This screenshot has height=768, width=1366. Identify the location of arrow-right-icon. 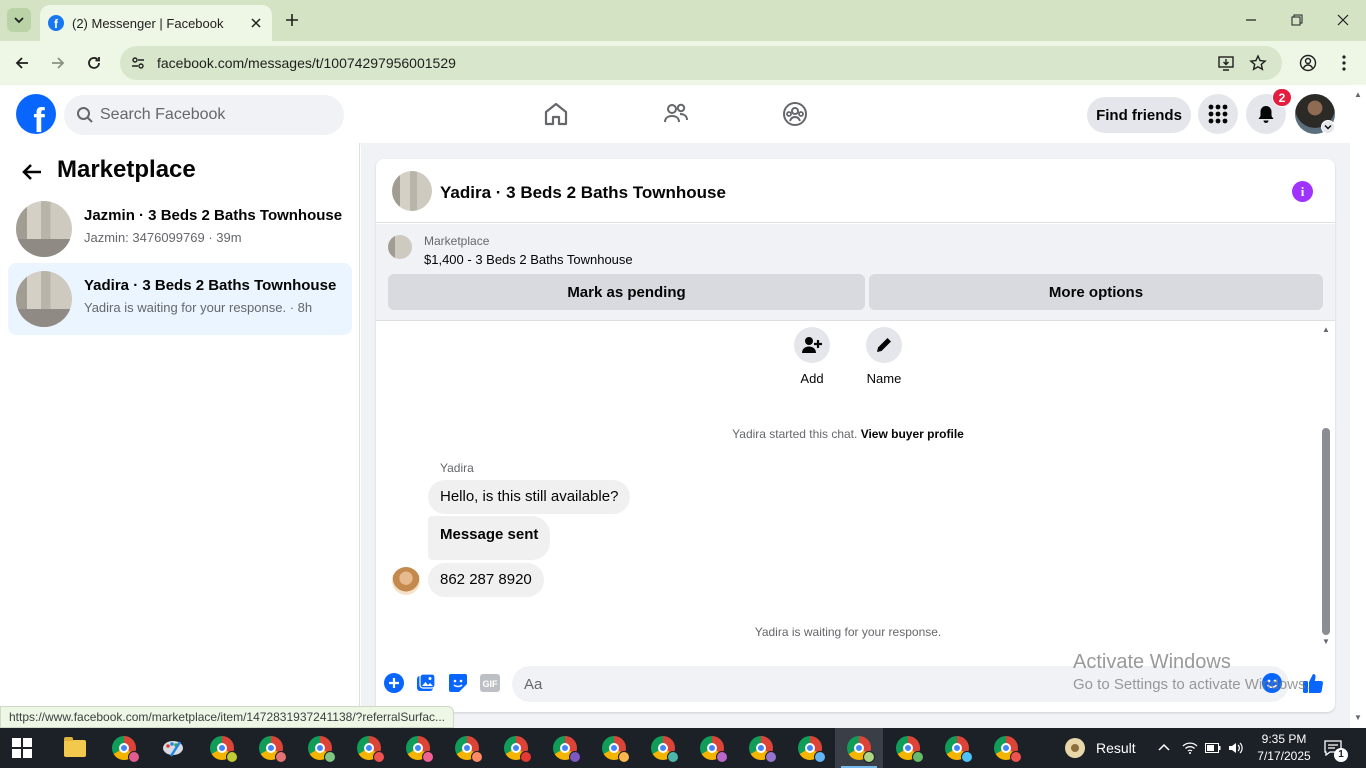
(58, 63).